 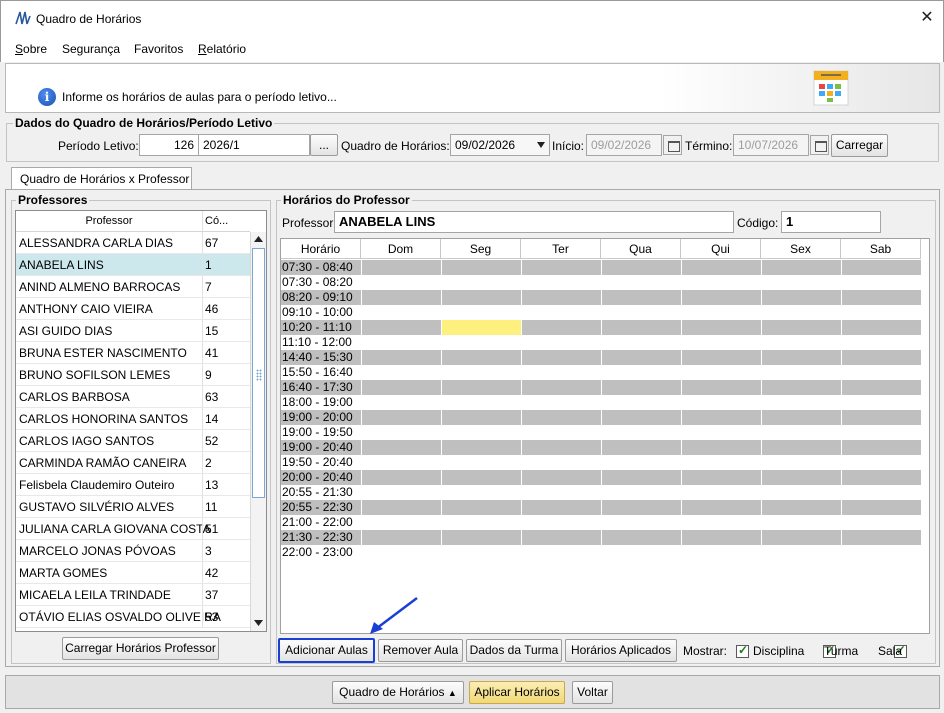 I want to click on remover-aula-button: Remover Aula, so click(x=420, y=650).